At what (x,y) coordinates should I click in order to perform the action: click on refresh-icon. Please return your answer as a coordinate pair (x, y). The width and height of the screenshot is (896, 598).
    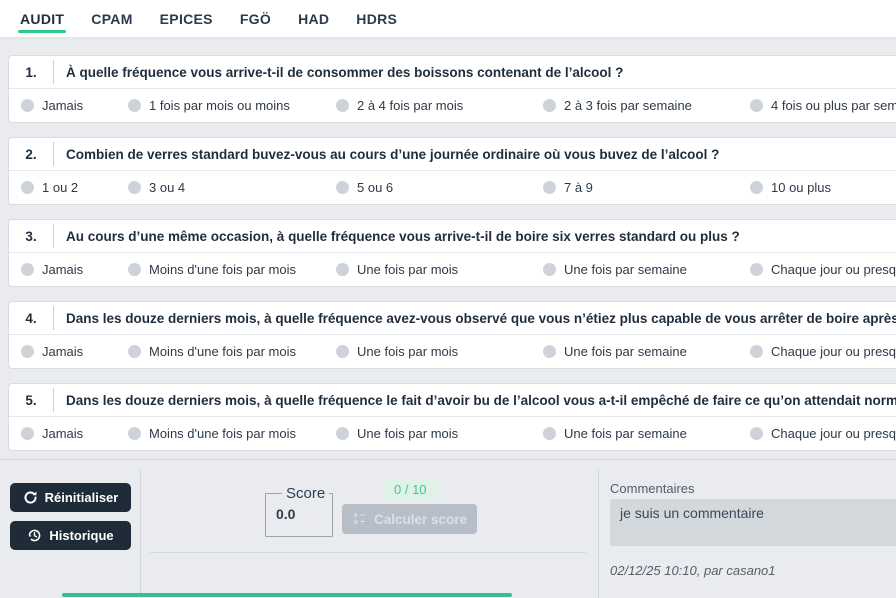
    Looking at the image, I should click on (30, 497).